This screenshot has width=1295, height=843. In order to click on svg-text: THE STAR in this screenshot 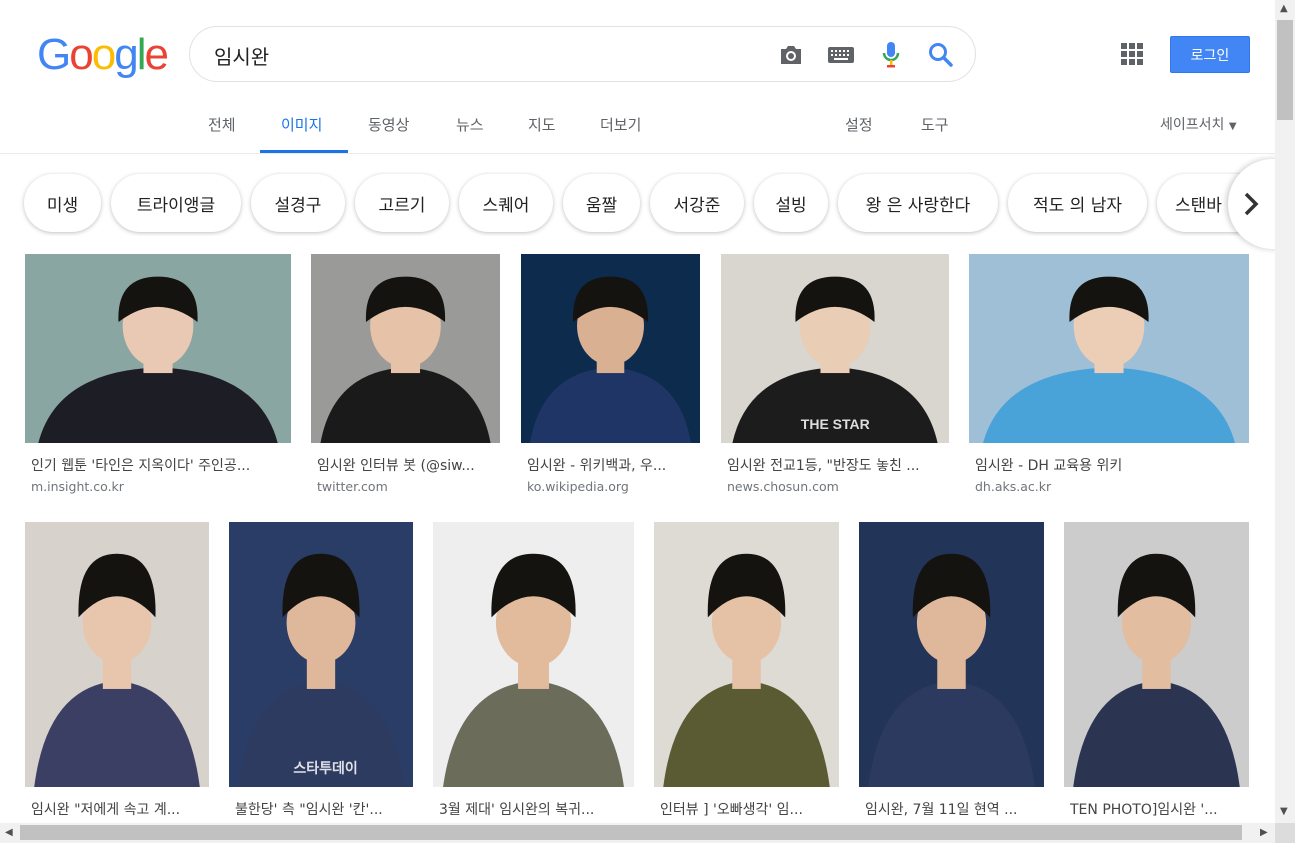, I will do `click(835, 424)`.